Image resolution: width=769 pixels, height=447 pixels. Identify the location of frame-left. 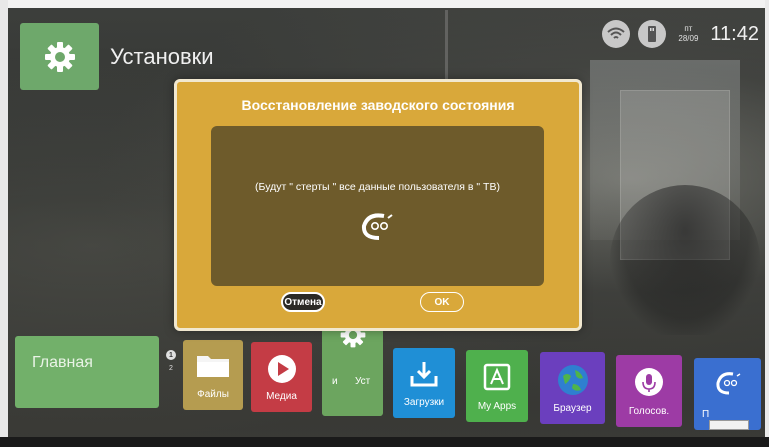
(4, 223).